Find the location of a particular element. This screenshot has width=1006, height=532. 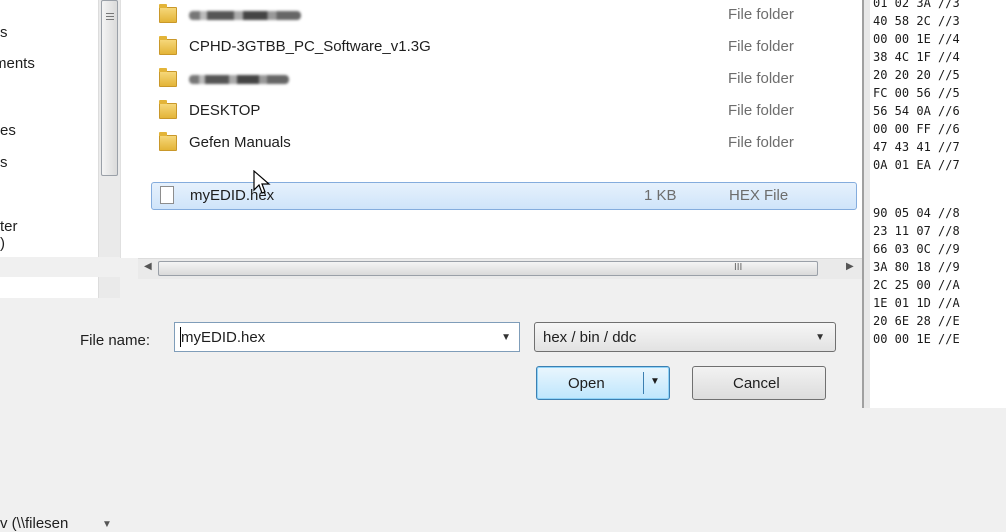

nav-item: s is located at coordinates (4, 32).